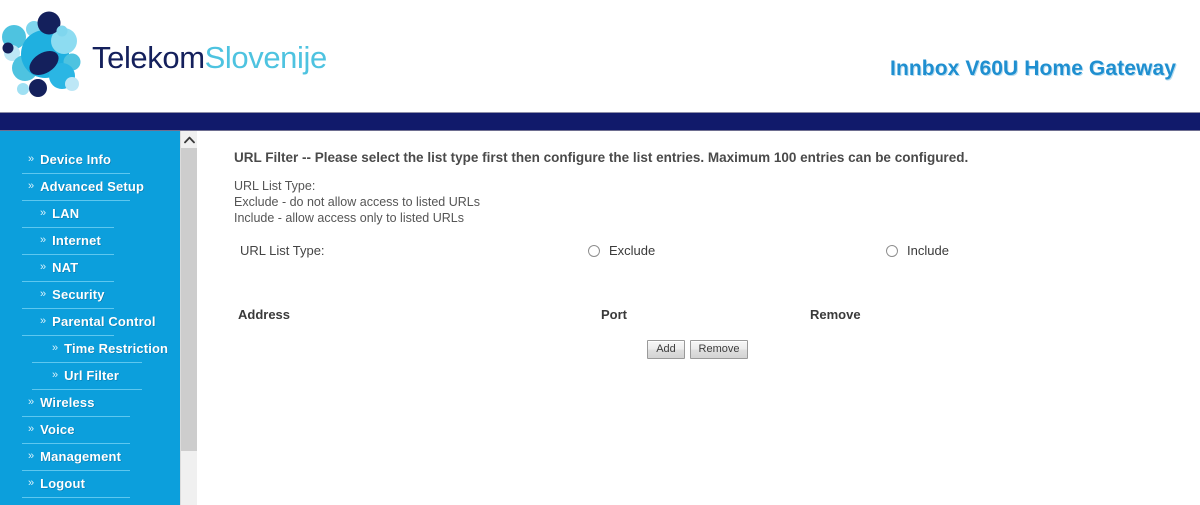 The height and width of the screenshot is (505, 1200). I want to click on chevron-up-icon, so click(189, 139).